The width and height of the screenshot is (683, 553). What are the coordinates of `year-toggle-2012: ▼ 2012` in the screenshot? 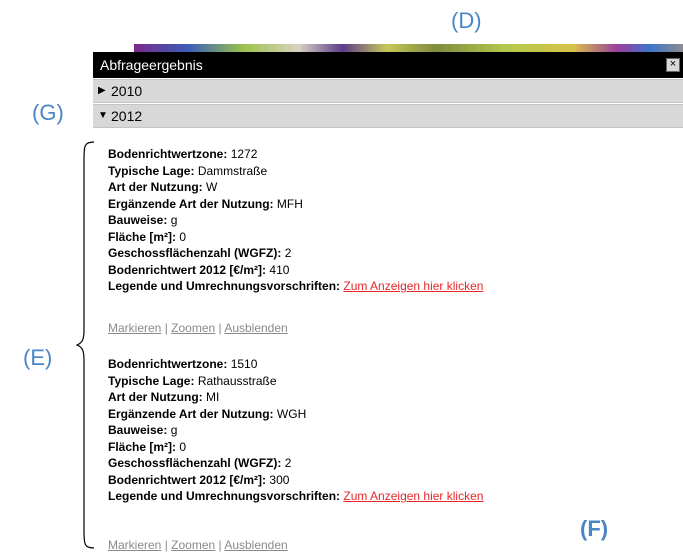 It's located at (388, 116).